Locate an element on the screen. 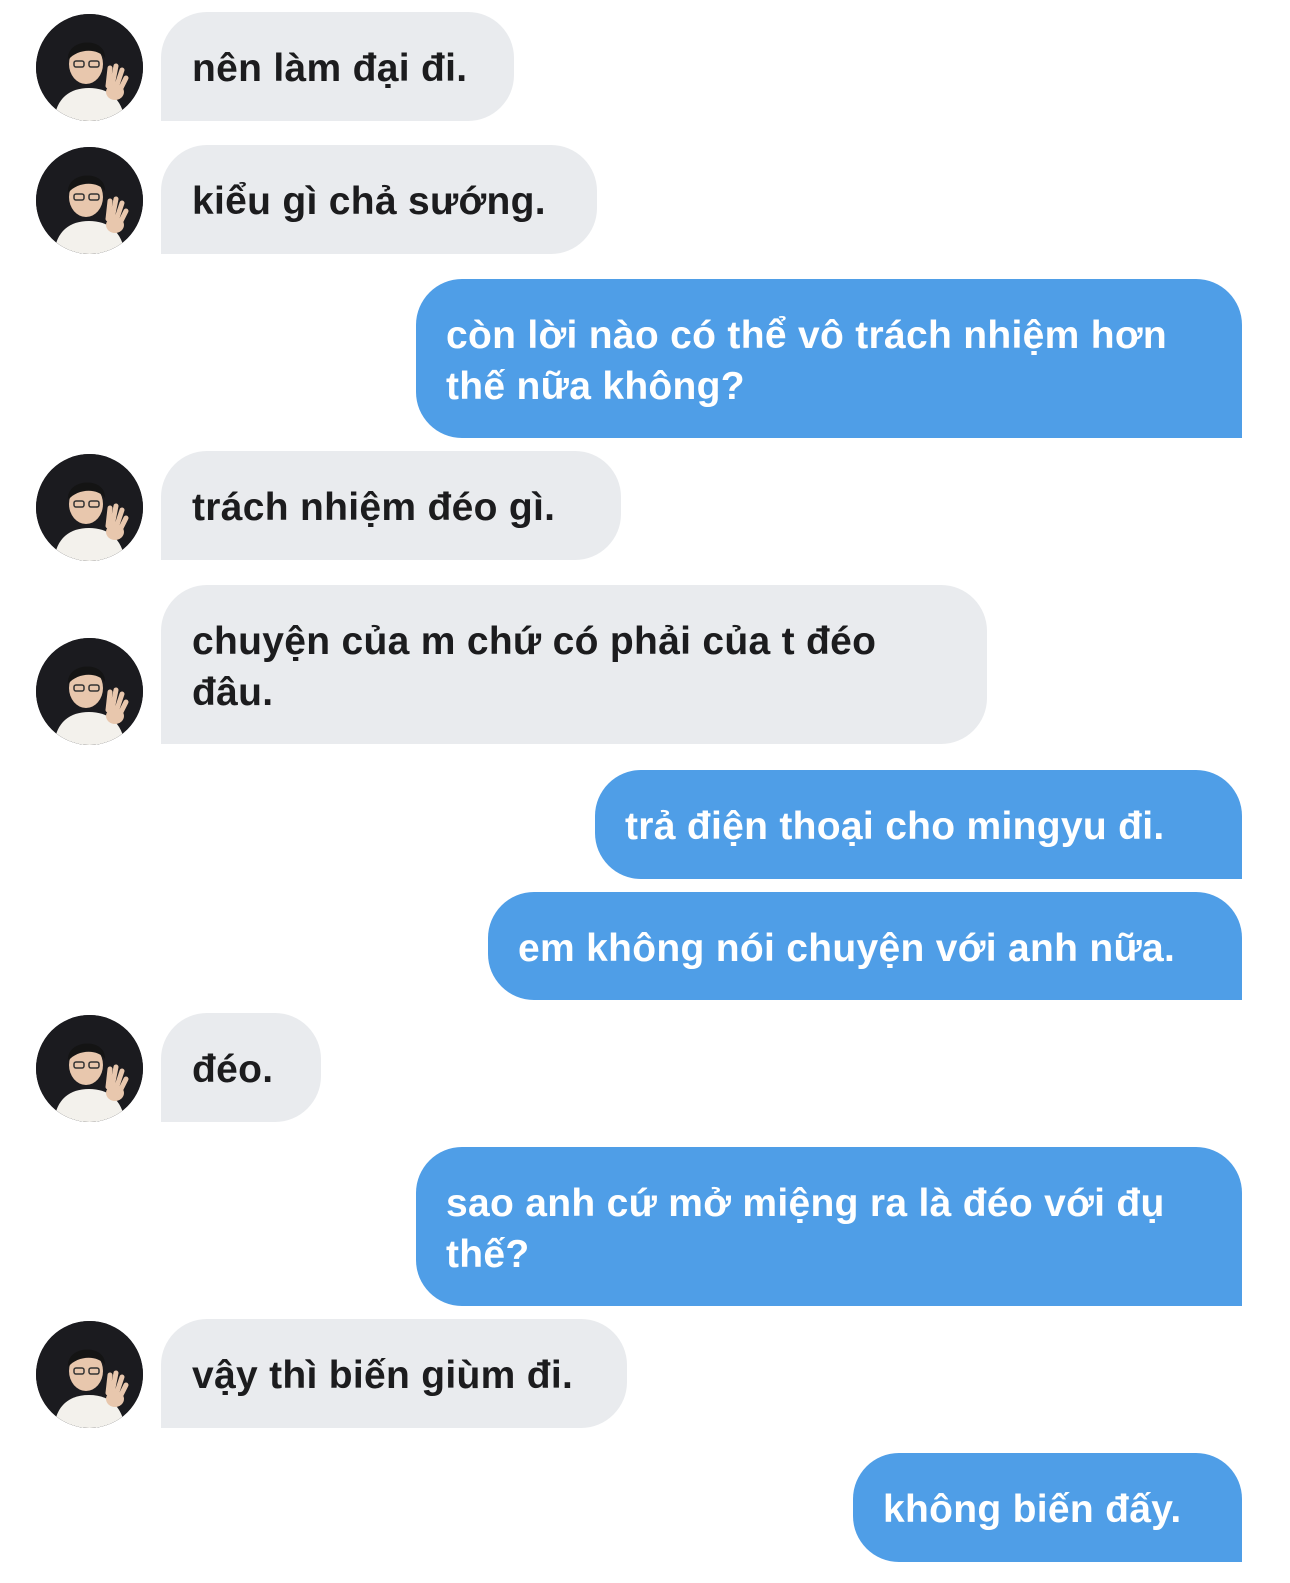 This screenshot has width=1290, height=1583. message-bubble-incoming: nên làm đại đi. is located at coordinates (337, 66).